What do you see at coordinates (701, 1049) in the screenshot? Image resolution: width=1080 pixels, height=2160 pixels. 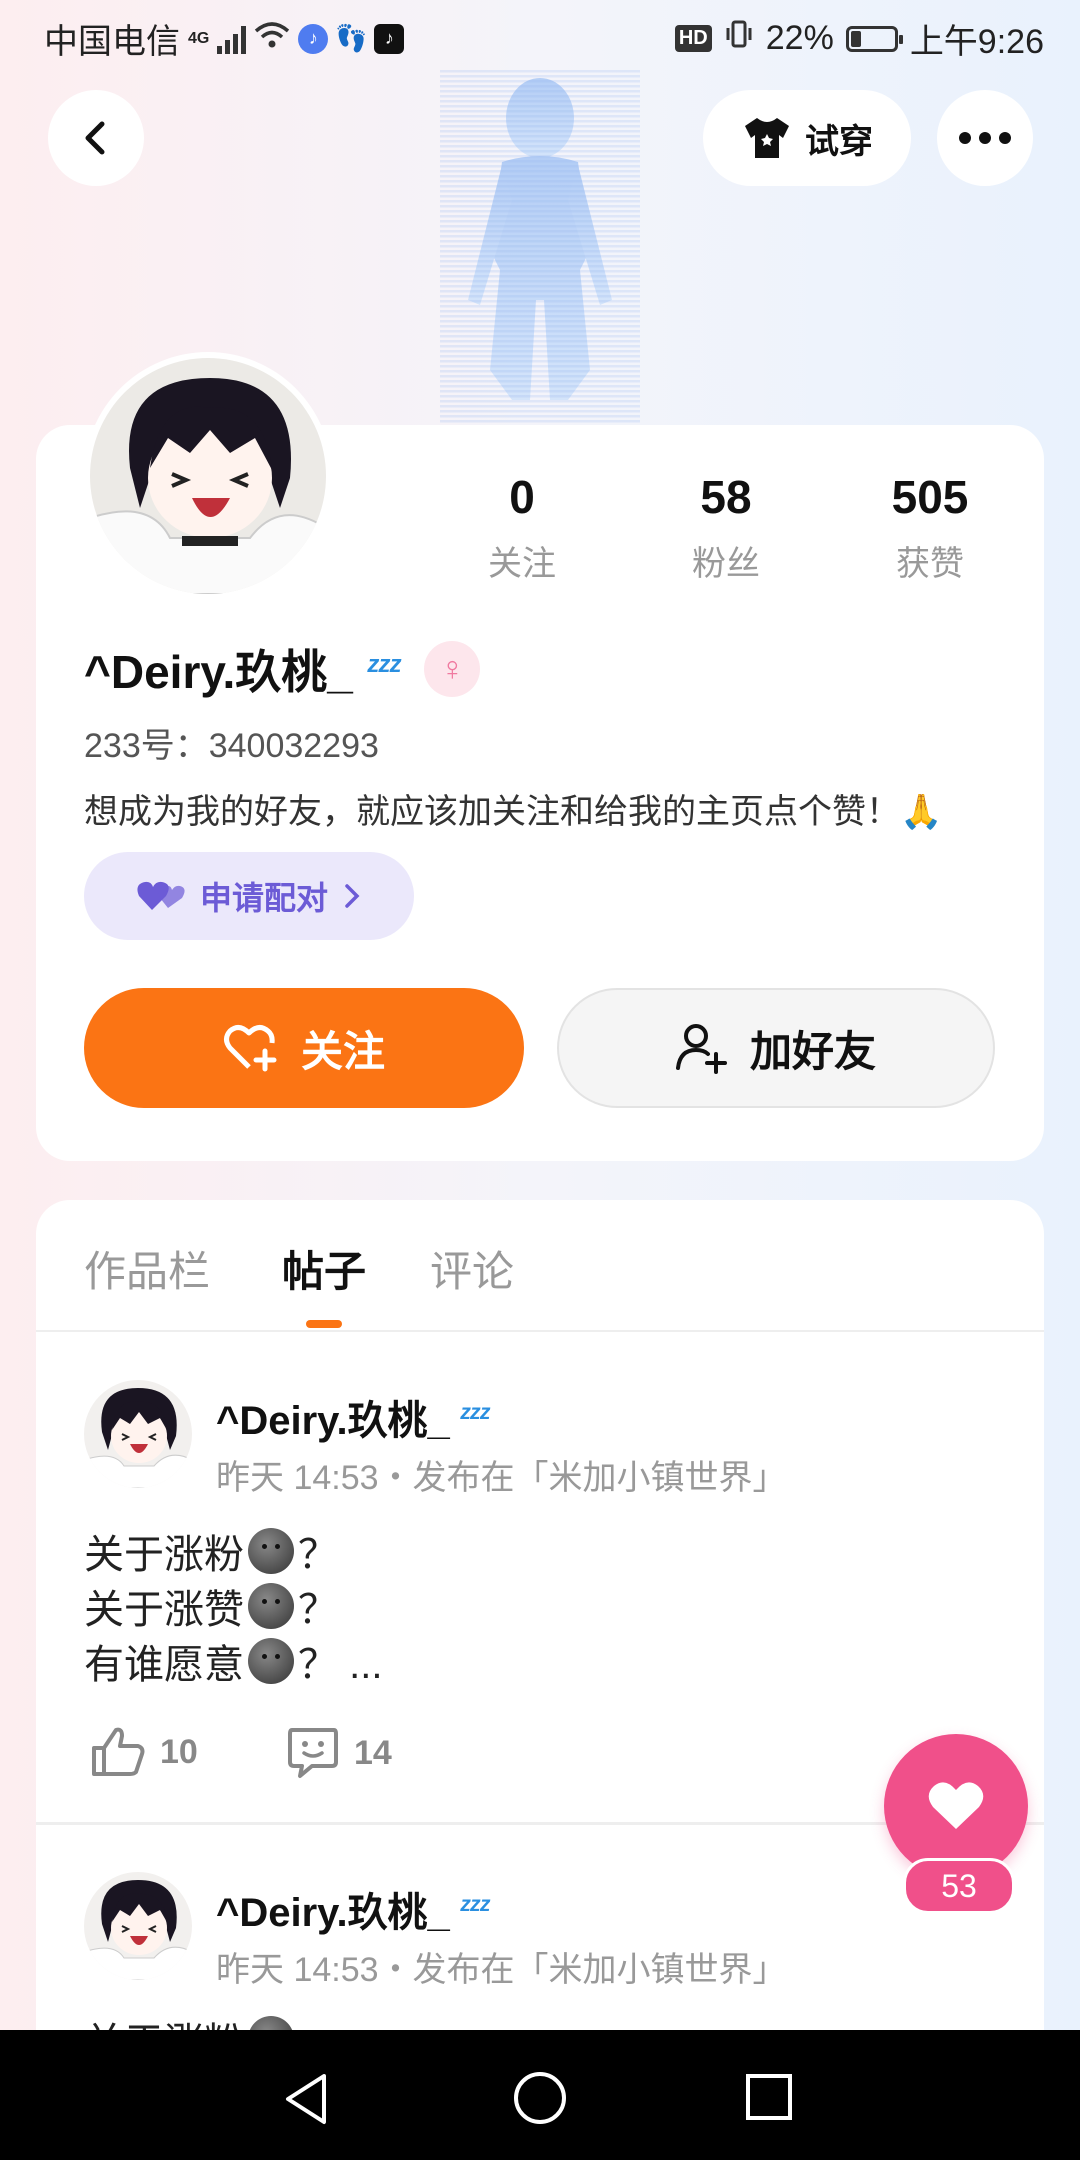 I see `add-user-icon` at bounding box center [701, 1049].